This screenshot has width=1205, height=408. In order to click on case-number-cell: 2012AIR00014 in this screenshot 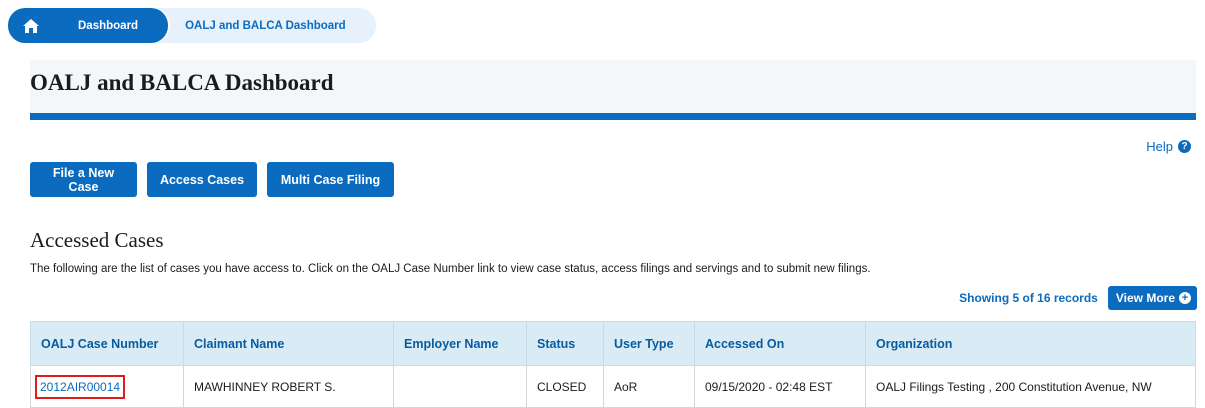, I will do `click(107, 386)`.